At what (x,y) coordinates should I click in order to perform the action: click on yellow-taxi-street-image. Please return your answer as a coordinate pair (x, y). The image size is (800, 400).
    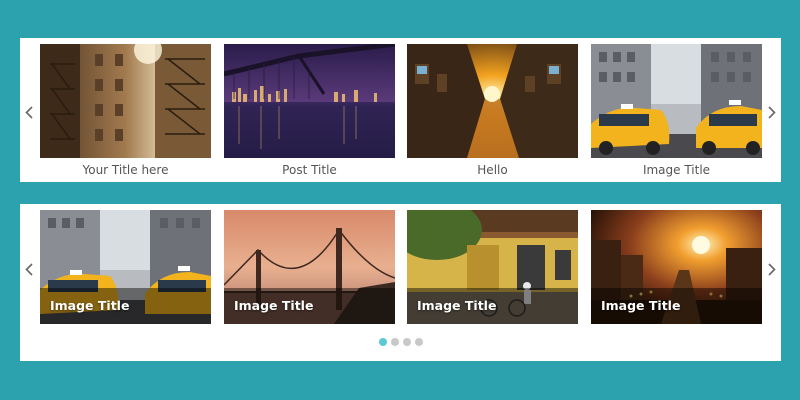
    Looking at the image, I should click on (676, 101).